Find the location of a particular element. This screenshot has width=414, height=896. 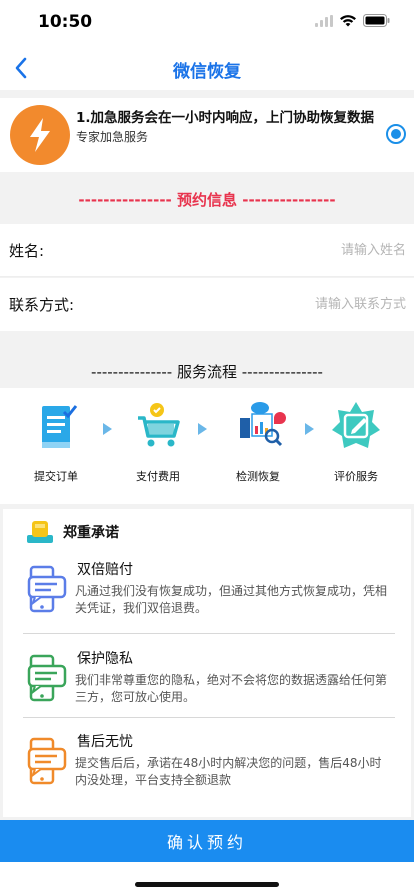

promise-title: 郑重承诺 is located at coordinates (91, 533).